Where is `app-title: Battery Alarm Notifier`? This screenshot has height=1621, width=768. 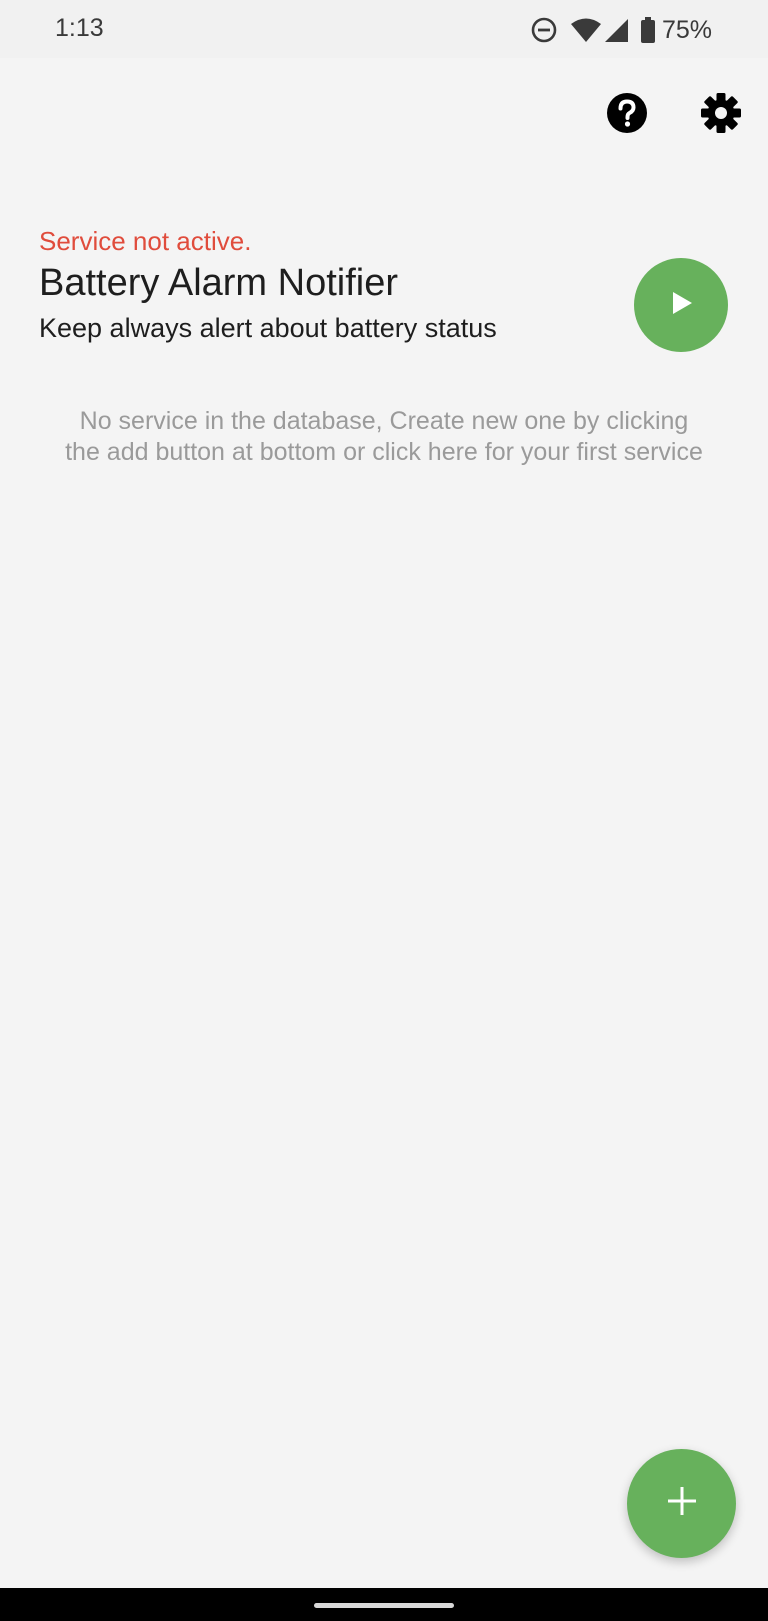
app-title: Battery Alarm Notifier is located at coordinates (218, 283).